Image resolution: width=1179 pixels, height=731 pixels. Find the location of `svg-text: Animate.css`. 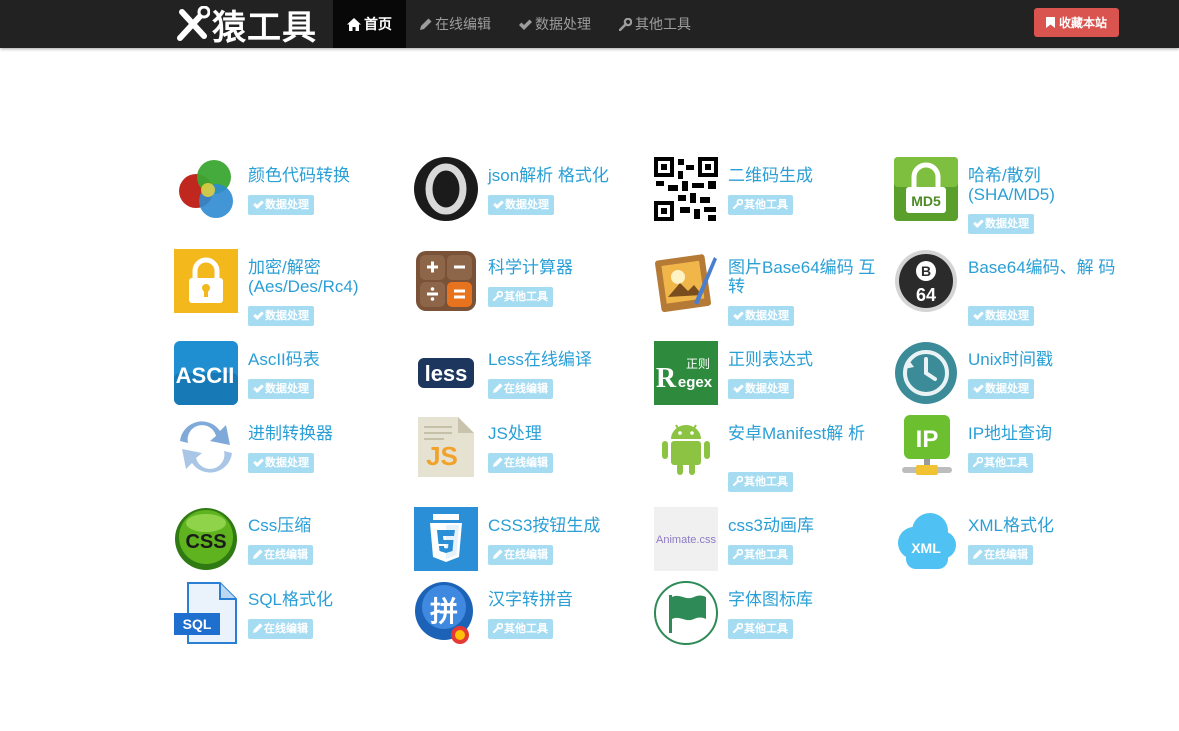

svg-text: Animate.css is located at coordinates (686, 540).